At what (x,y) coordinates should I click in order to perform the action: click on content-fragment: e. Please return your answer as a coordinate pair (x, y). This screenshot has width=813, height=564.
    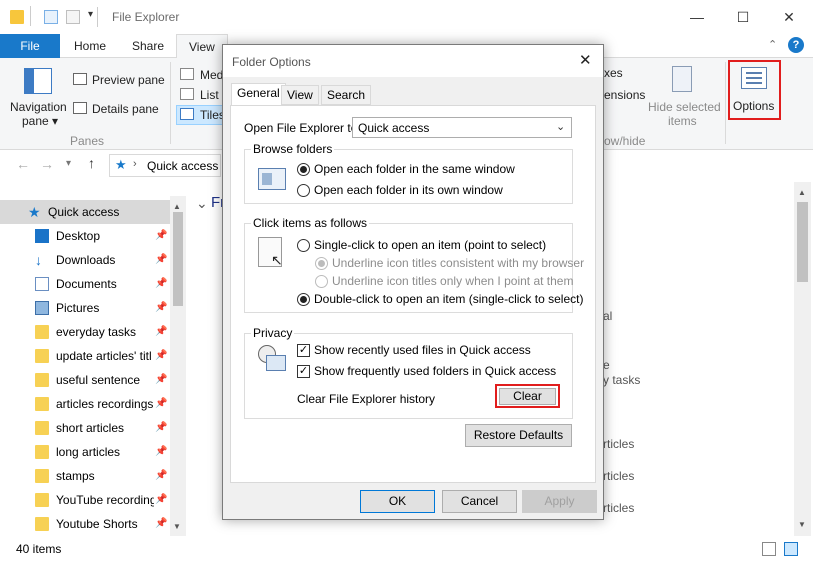
    Looking at the image, I should click on (606, 365).